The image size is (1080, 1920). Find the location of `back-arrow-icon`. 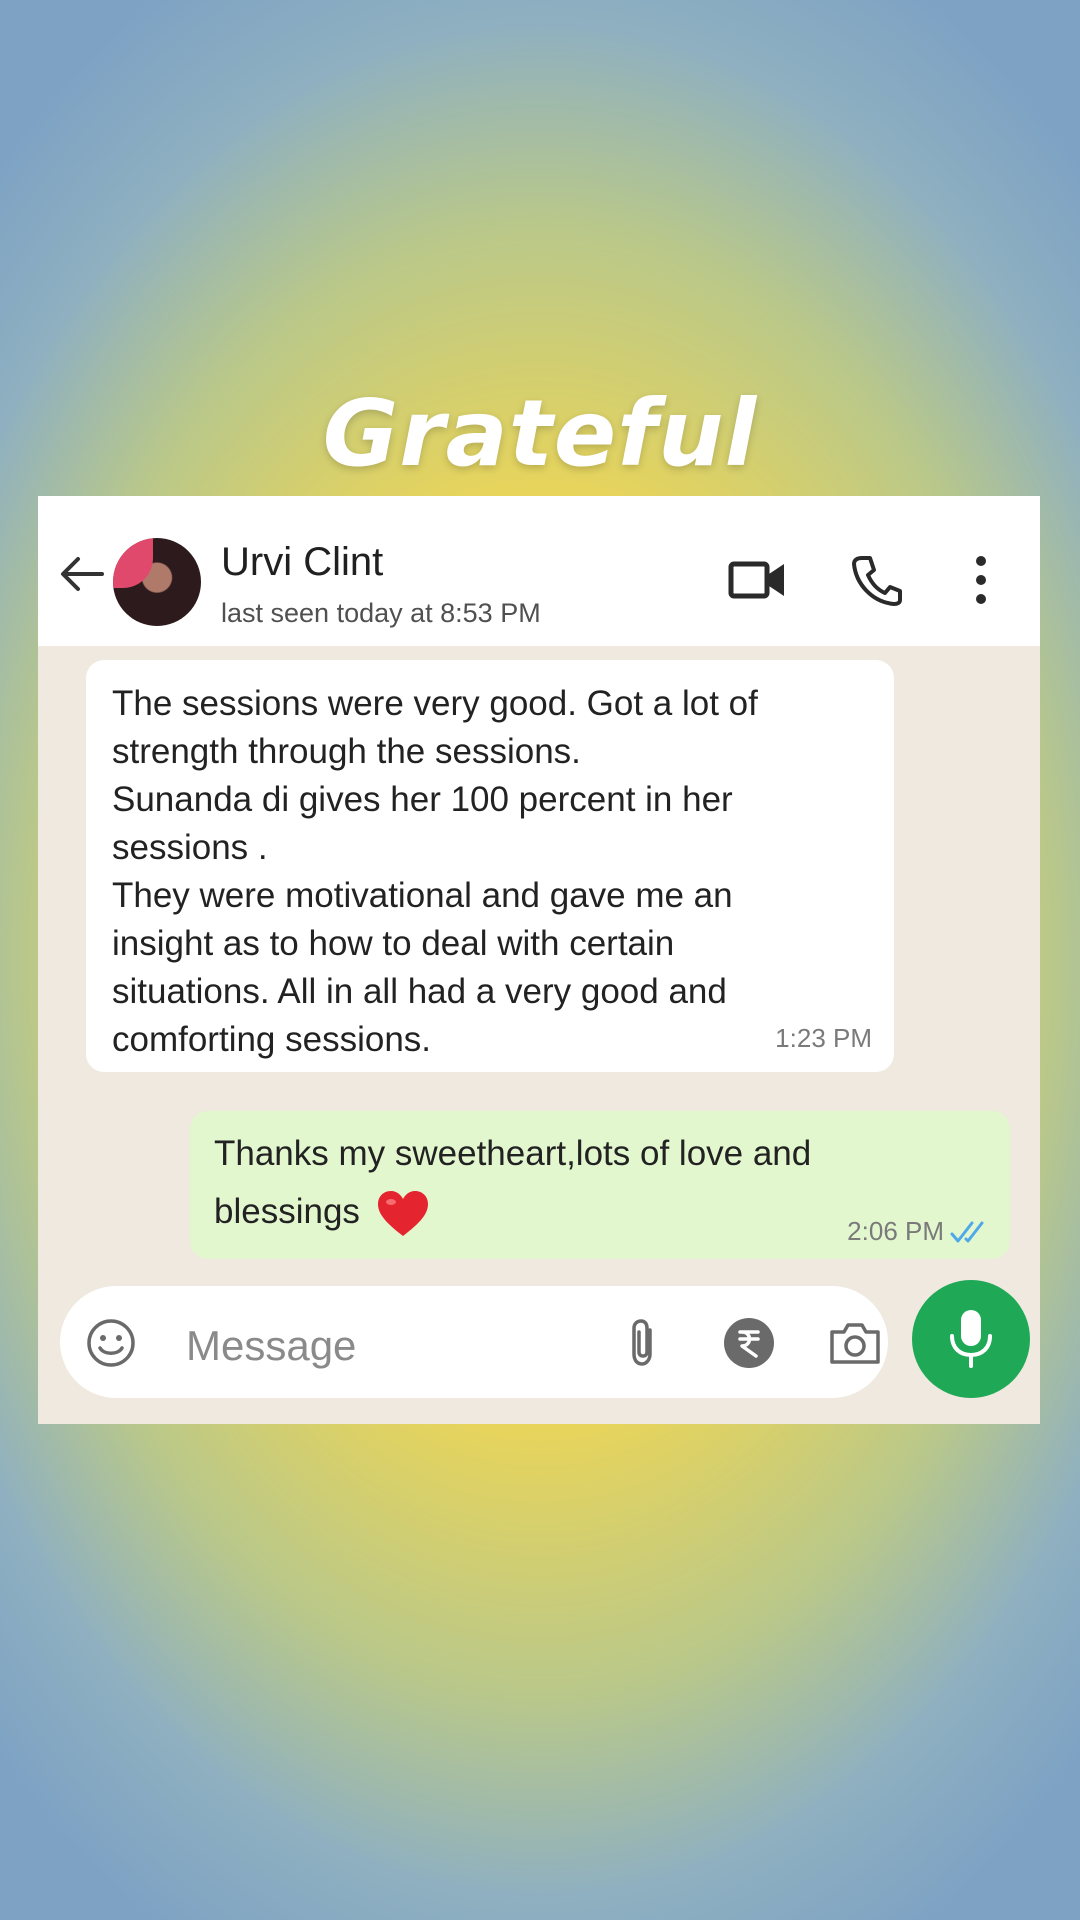

back-arrow-icon is located at coordinates (81, 574).